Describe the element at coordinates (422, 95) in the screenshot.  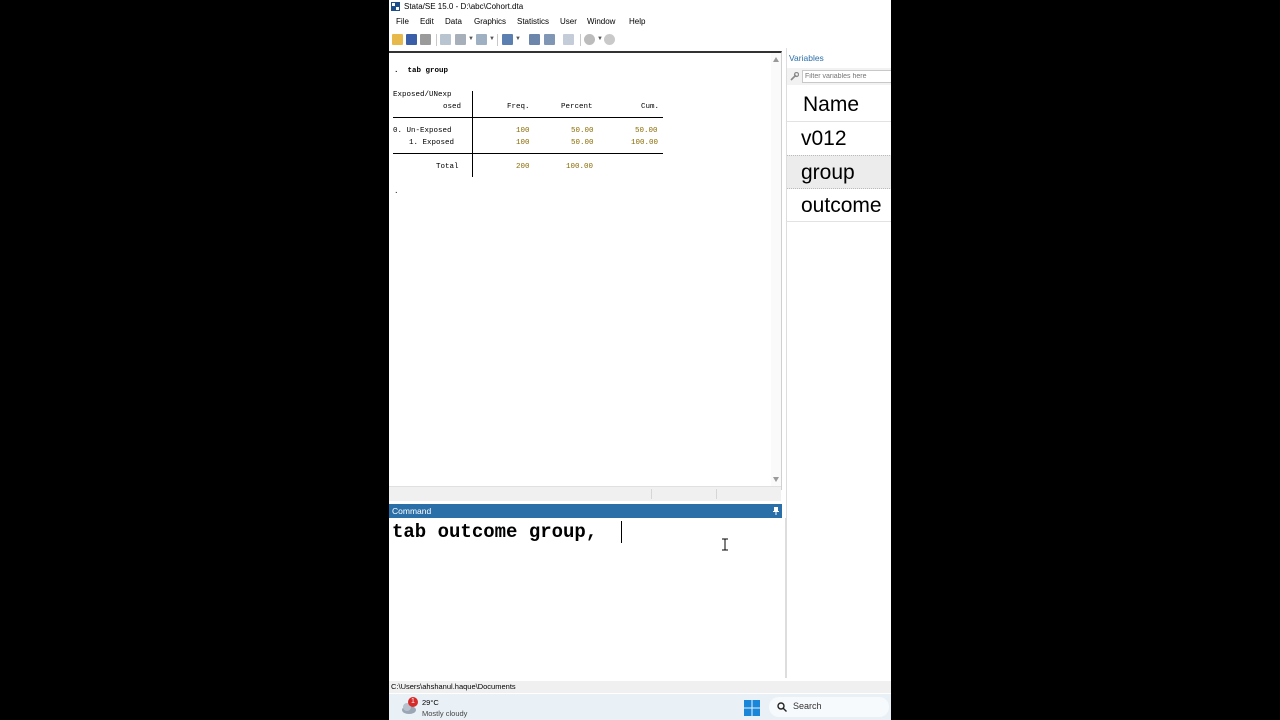
I see `table-header-var: Exposed/UNexp` at that location.